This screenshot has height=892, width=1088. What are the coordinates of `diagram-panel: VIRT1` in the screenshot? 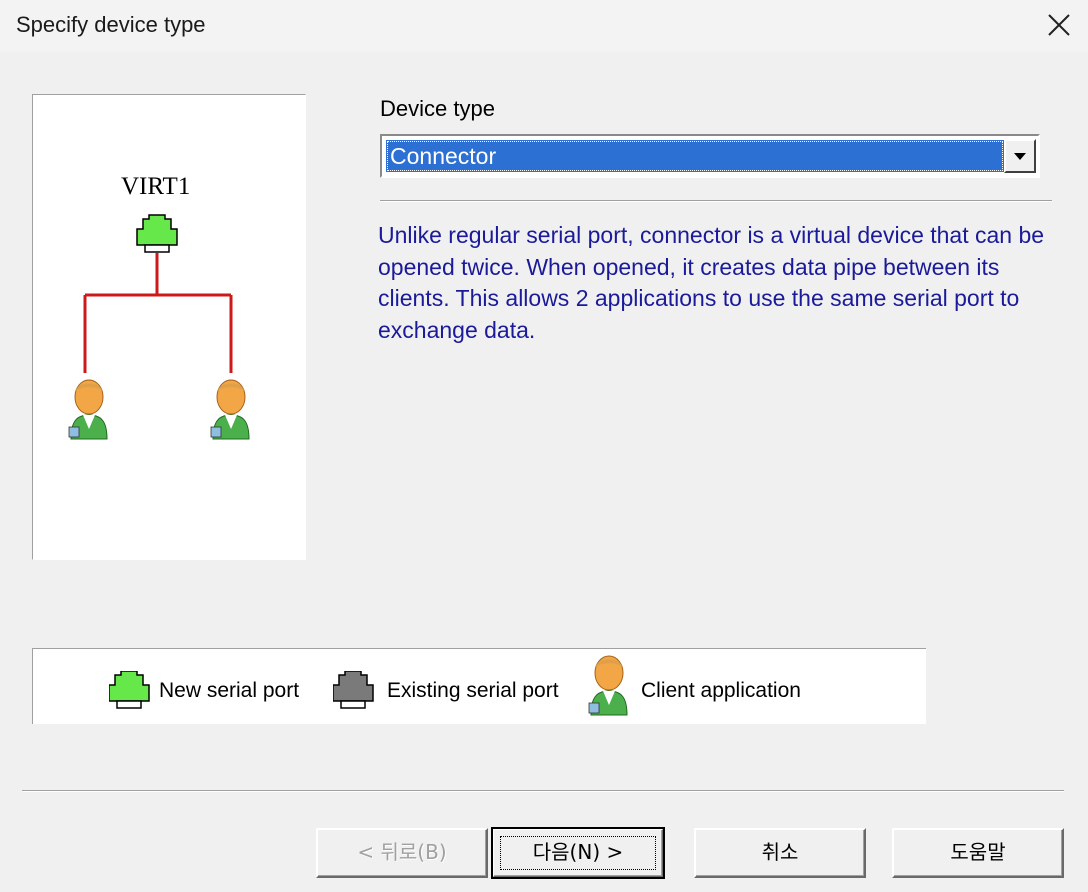 It's located at (169, 327).